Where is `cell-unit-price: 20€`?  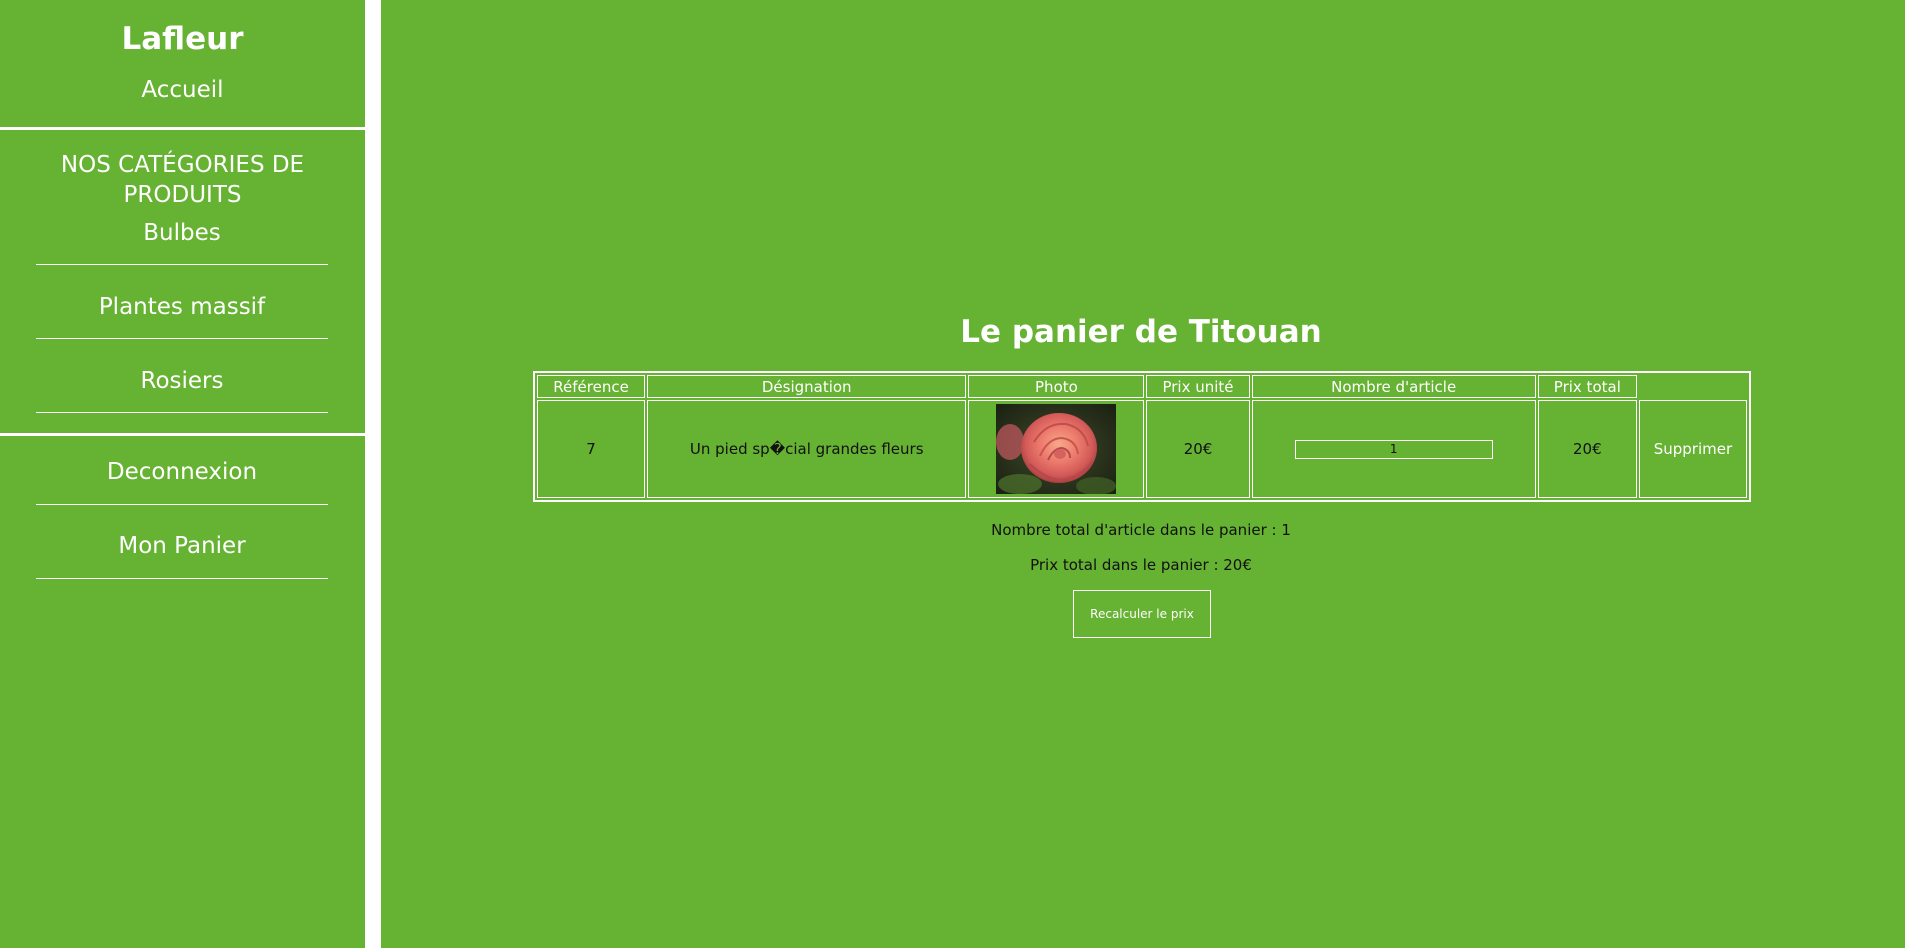 cell-unit-price: 20€ is located at coordinates (1198, 449).